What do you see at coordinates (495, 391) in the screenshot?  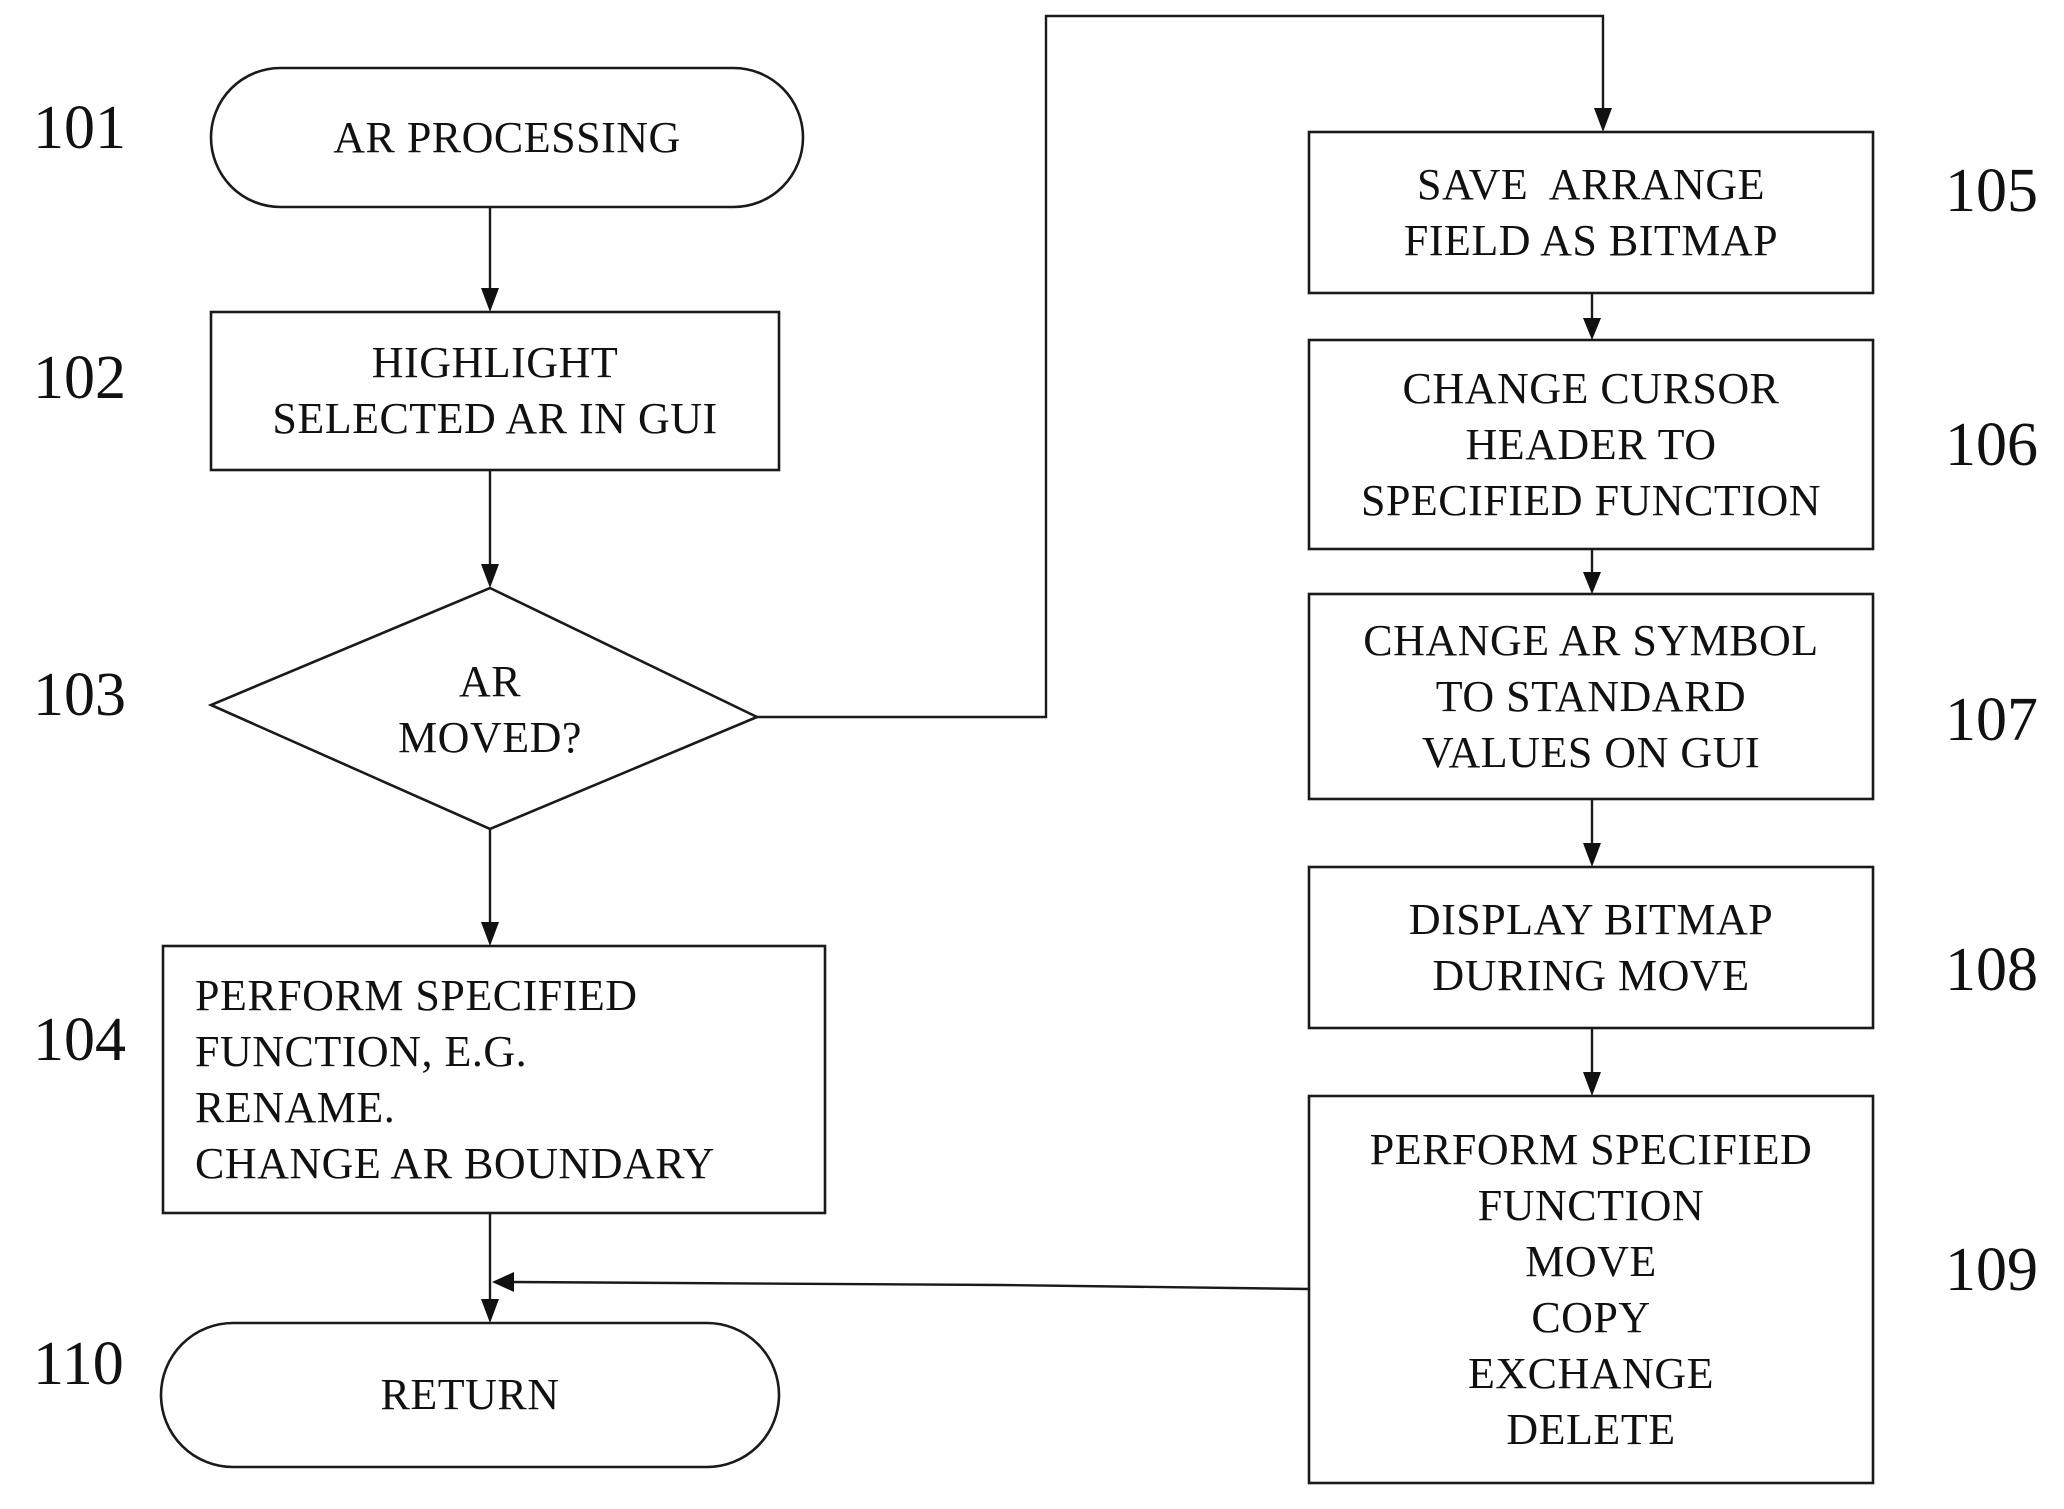 I see `node-102-text: HIGHLIGHT SELECTED AR IN GUI` at bounding box center [495, 391].